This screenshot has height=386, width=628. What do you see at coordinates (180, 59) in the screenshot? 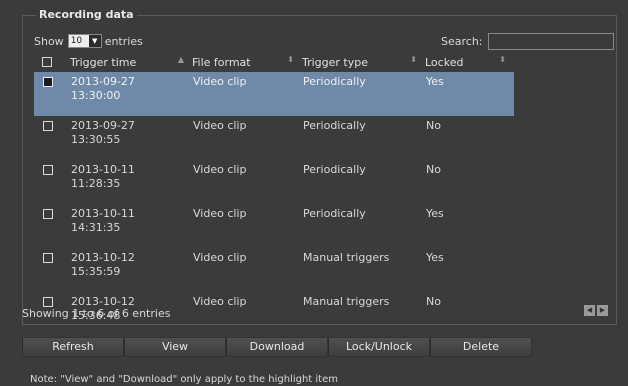
I see `sort-asc-icon: ▲` at bounding box center [180, 59].